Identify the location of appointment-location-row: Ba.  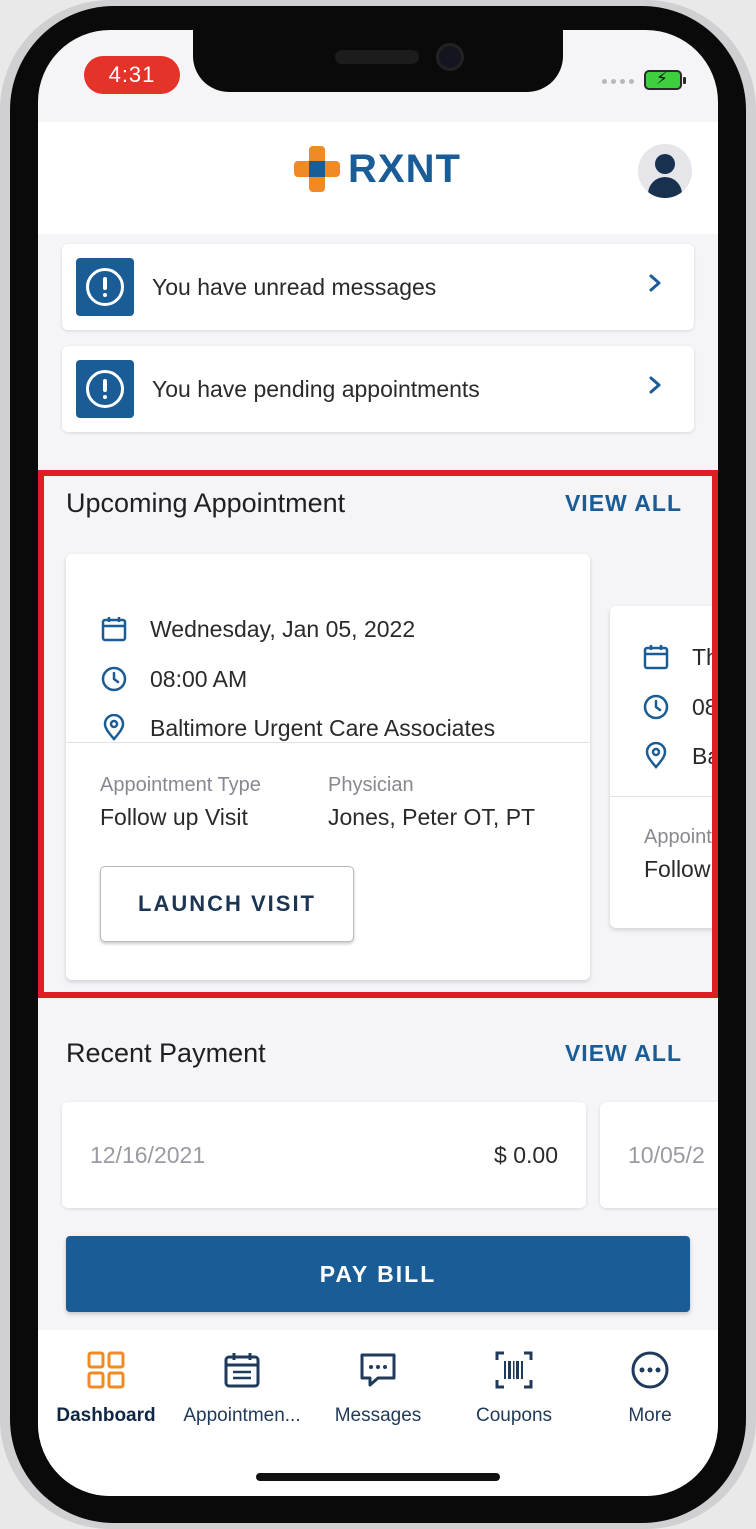
(680, 756).